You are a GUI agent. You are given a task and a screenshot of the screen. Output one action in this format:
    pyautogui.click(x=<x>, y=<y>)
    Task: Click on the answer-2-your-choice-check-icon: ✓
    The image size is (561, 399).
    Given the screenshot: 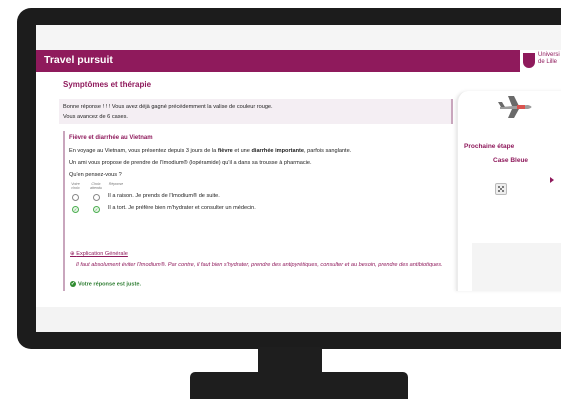 What is the action you would take?
    pyautogui.click(x=75, y=209)
    